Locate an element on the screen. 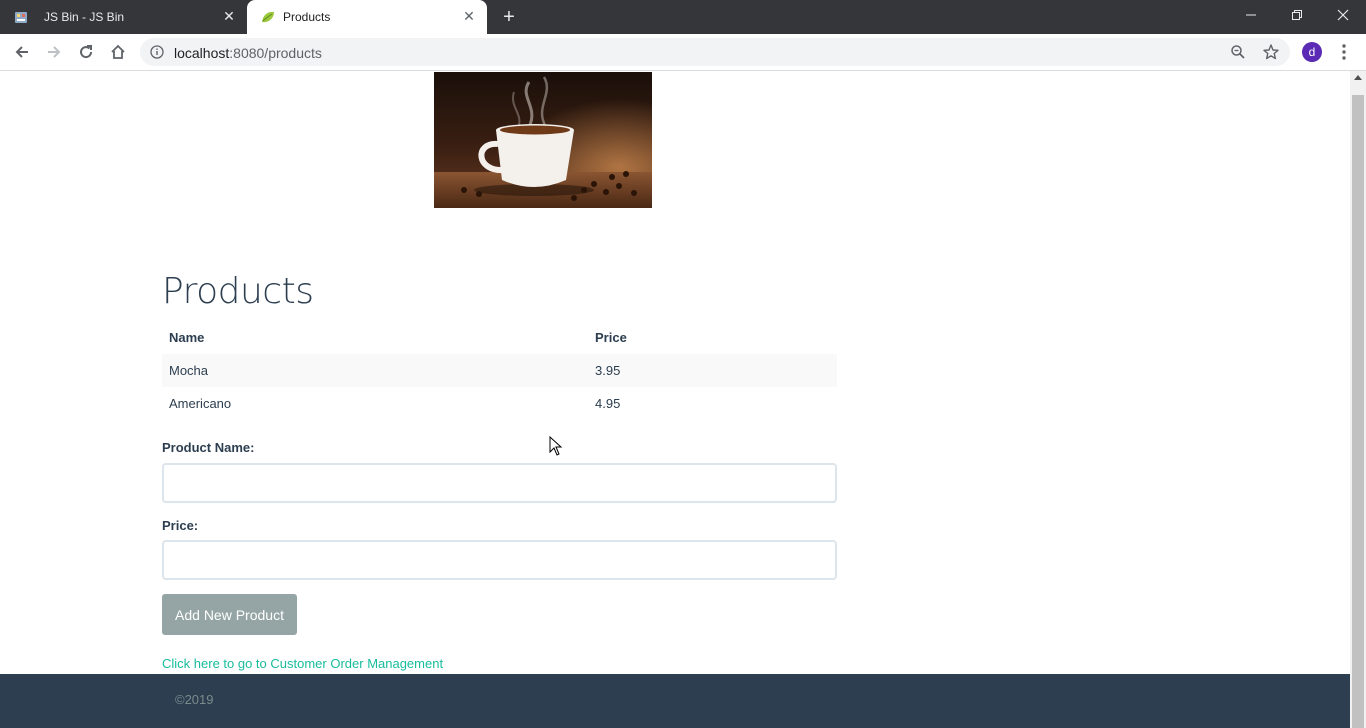  minimize-button is located at coordinates (1251, 15).